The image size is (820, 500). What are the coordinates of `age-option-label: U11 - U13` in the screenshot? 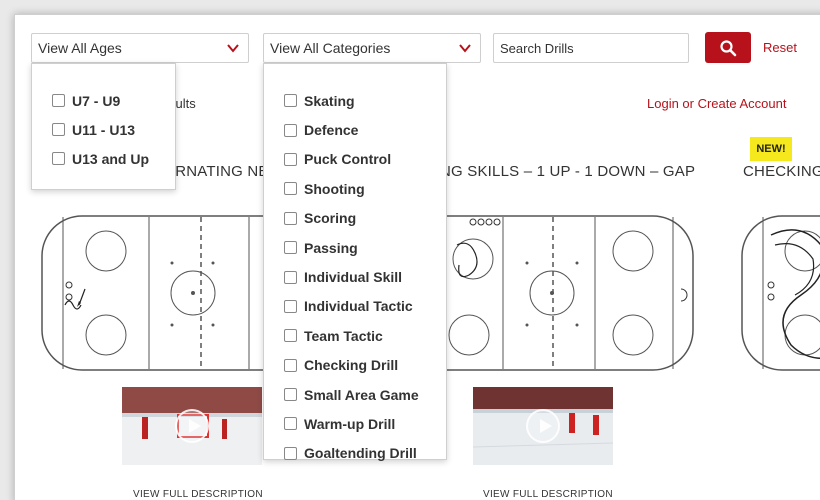 It's located at (104, 129).